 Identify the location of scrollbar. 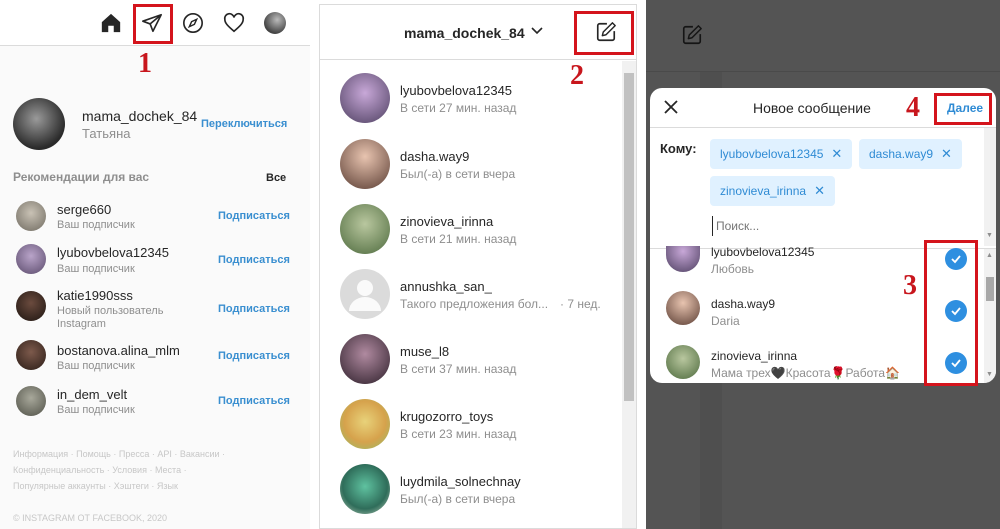
(629, 294).